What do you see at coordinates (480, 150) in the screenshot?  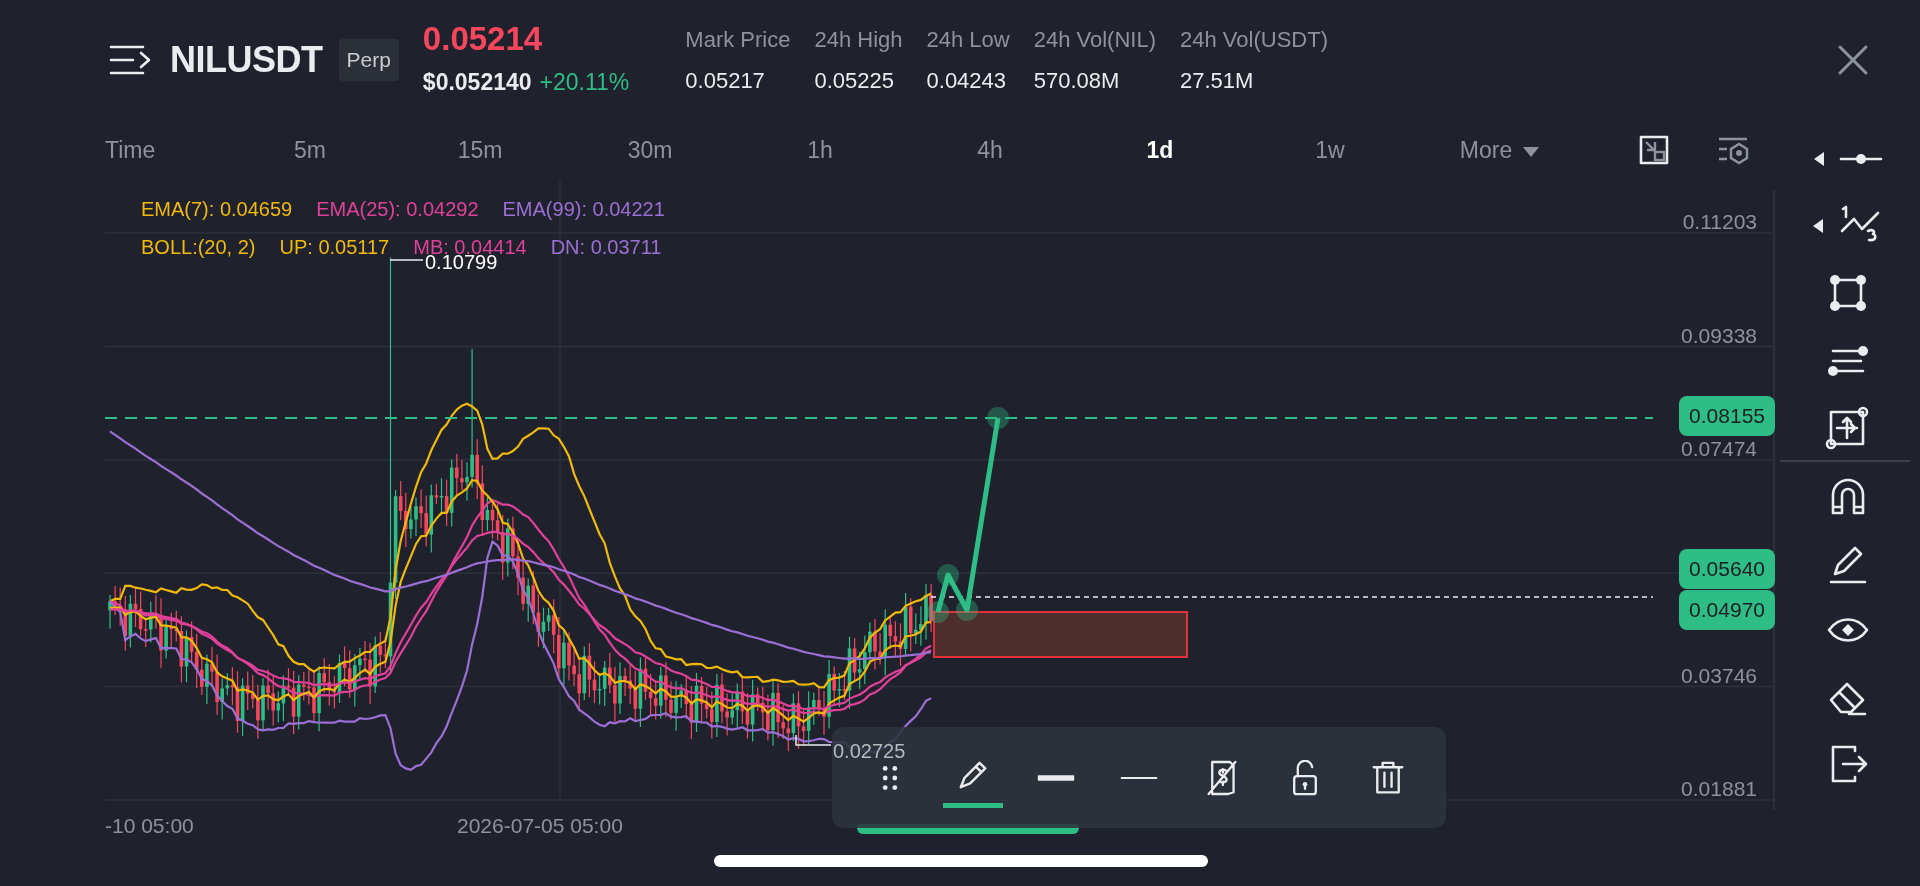 I see `interval-tab: 15m` at bounding box center [480, 150].